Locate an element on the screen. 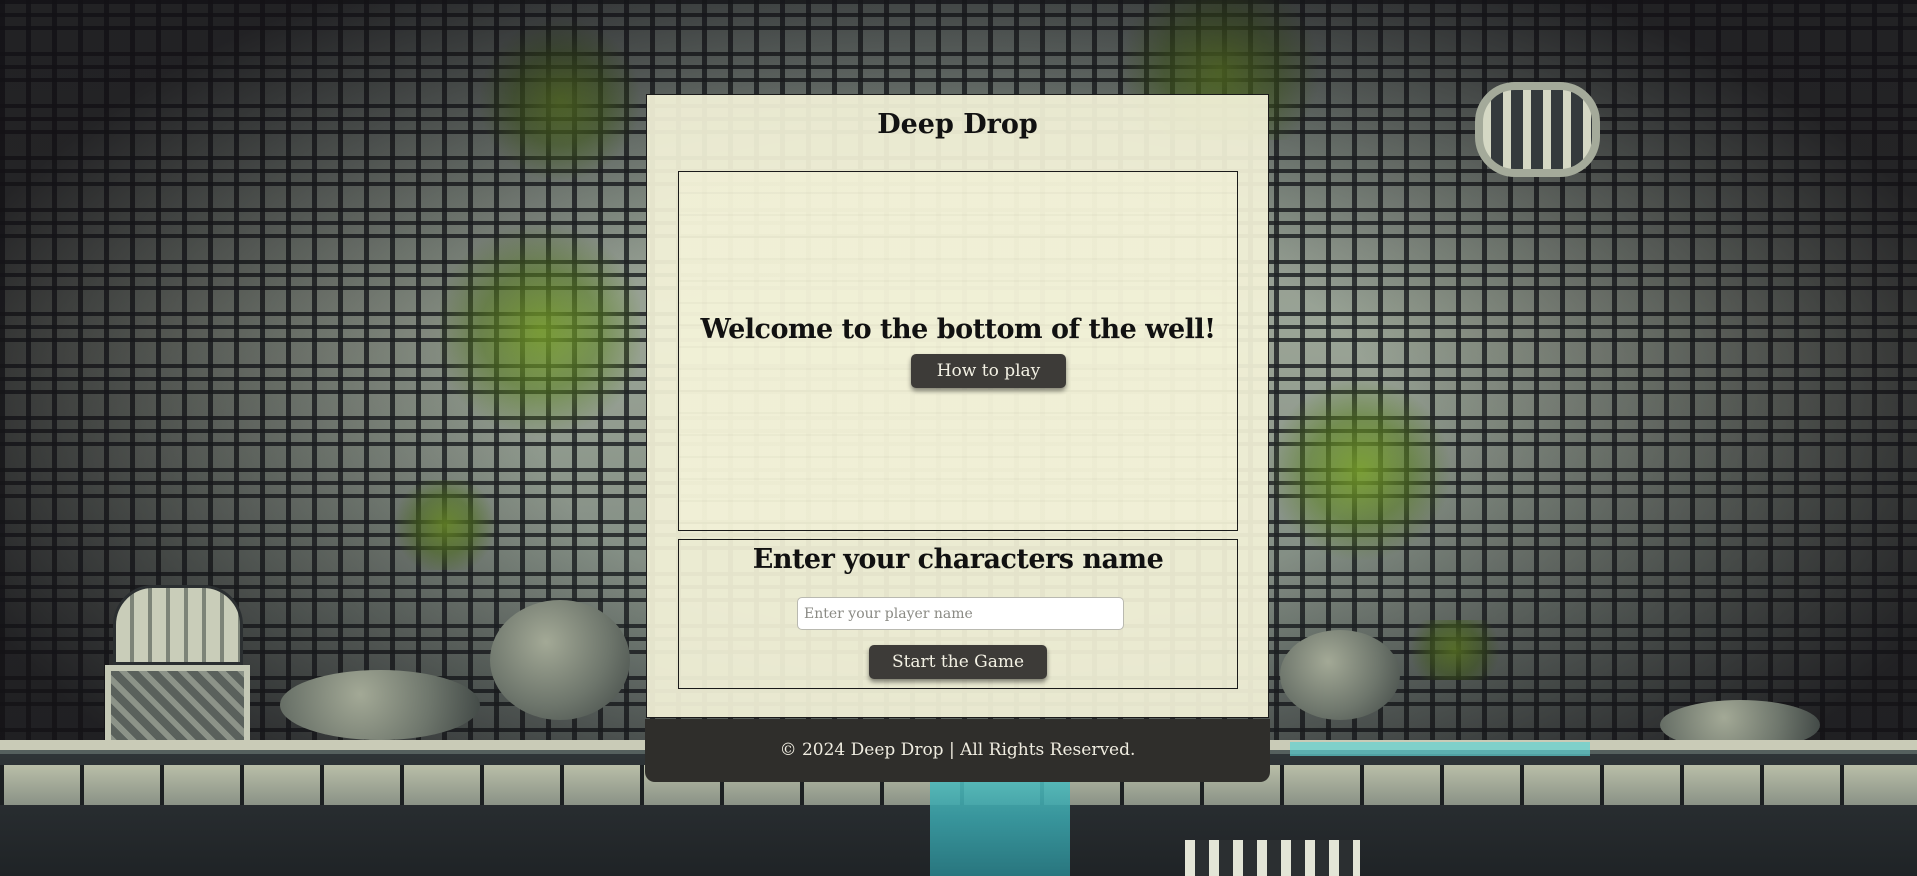 The height and width of the screenshot is (876, 1917). footer-copyright: © 2024 Deep Drop | All Rights Reserved. is located at coordinates (957, 750).